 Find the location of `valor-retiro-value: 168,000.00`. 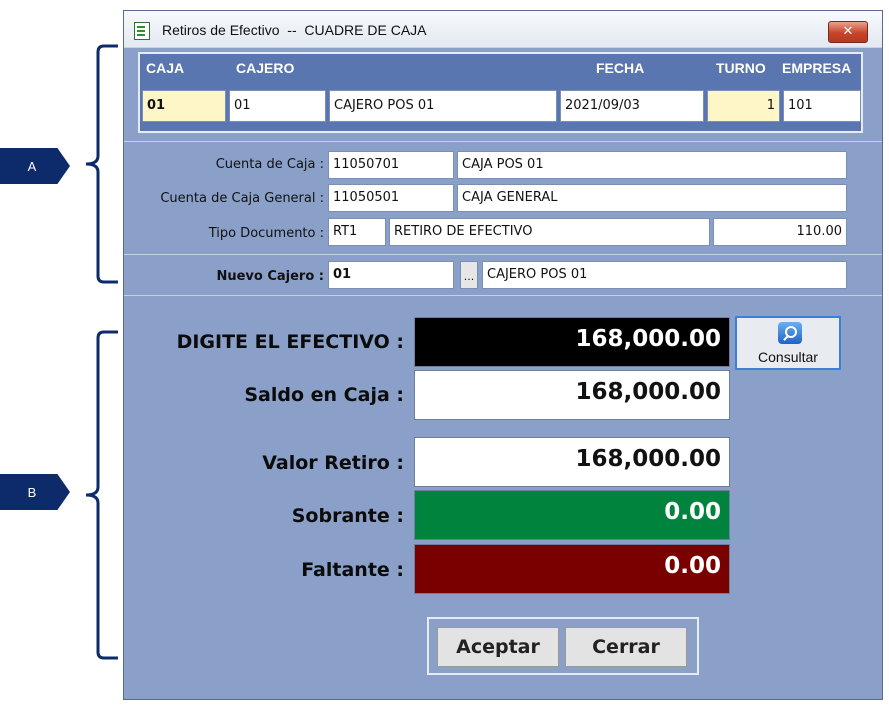

valor-retiro-value: 168,000.00 is located at coordinates (572, 462).